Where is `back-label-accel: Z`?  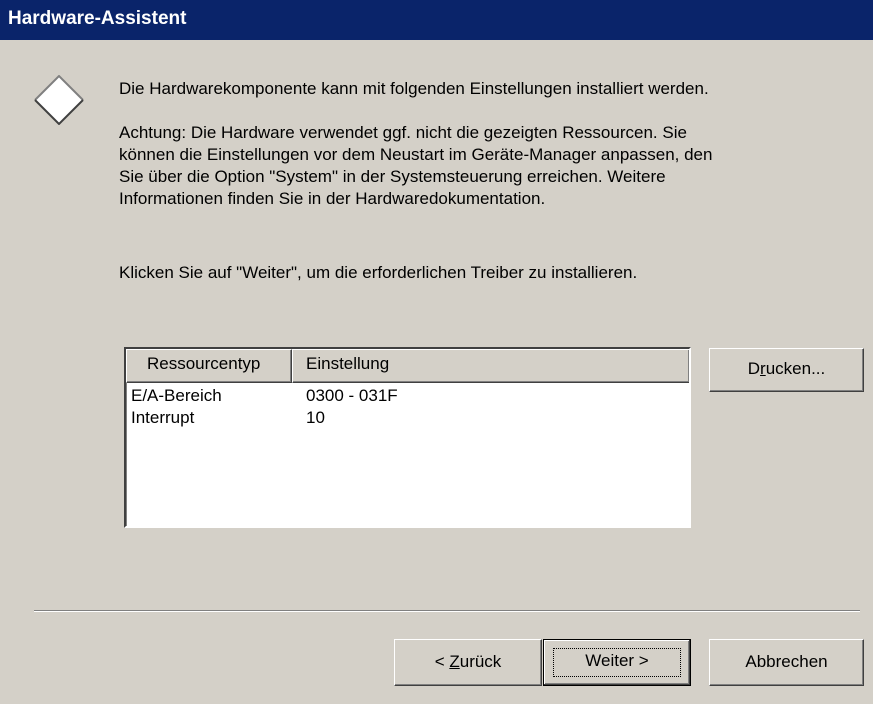
back-label-accel: Z is located at coordinates (454, 661).